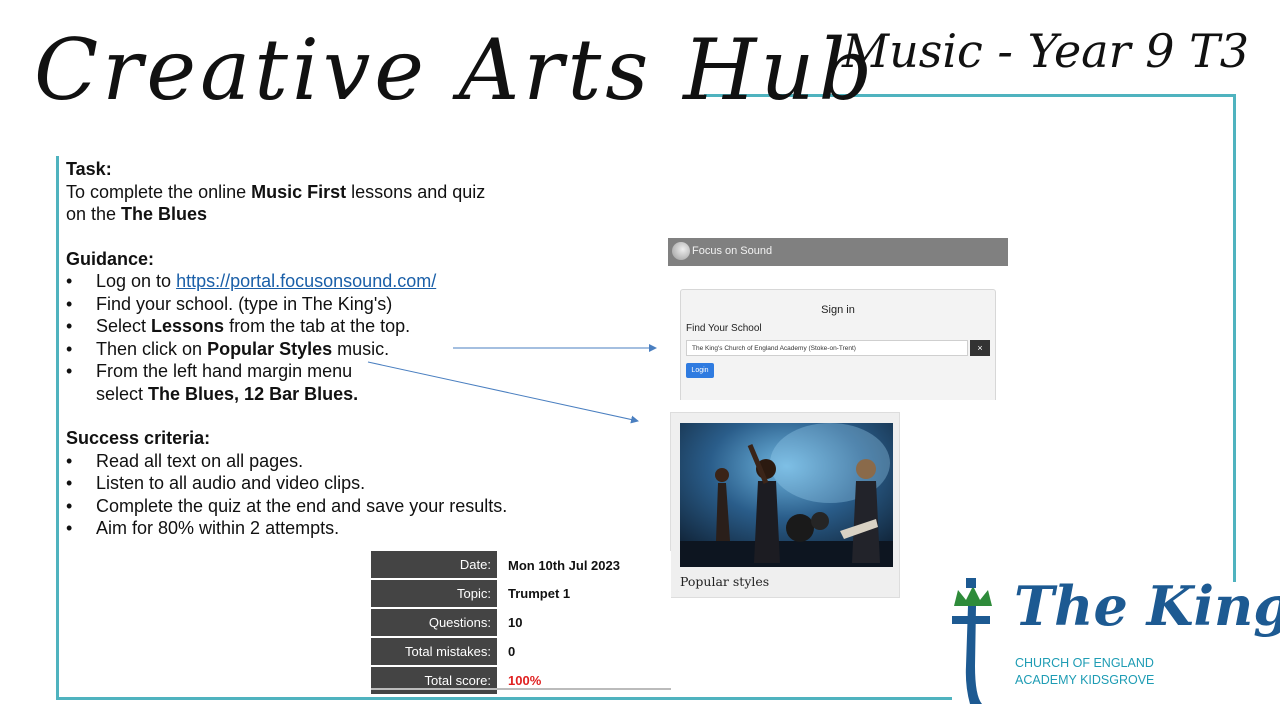 This screenshot has height=720, width=1280. I want to click on cross-crown-icon, so click(972, 641).